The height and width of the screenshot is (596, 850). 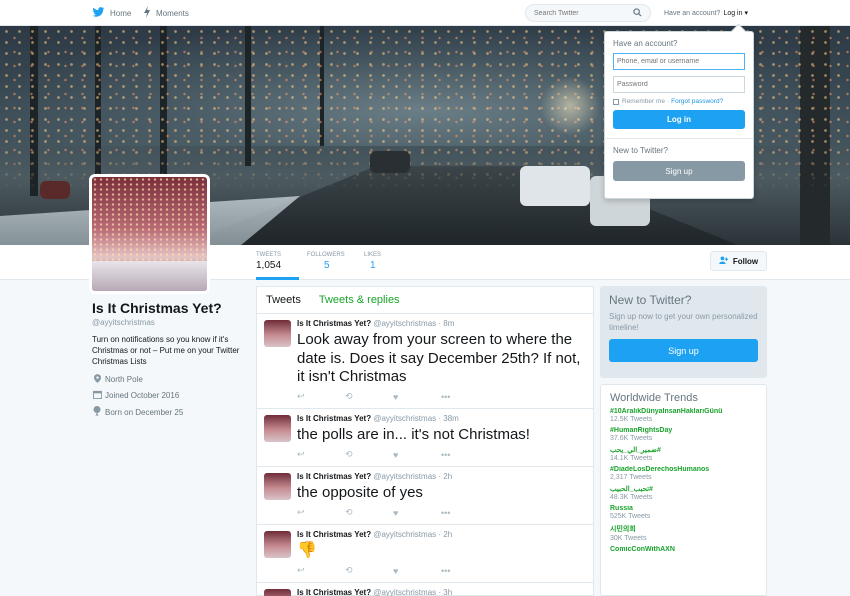 I want to click on profile-name: Is It Christmas Yet?, so click(x=172, y=308).